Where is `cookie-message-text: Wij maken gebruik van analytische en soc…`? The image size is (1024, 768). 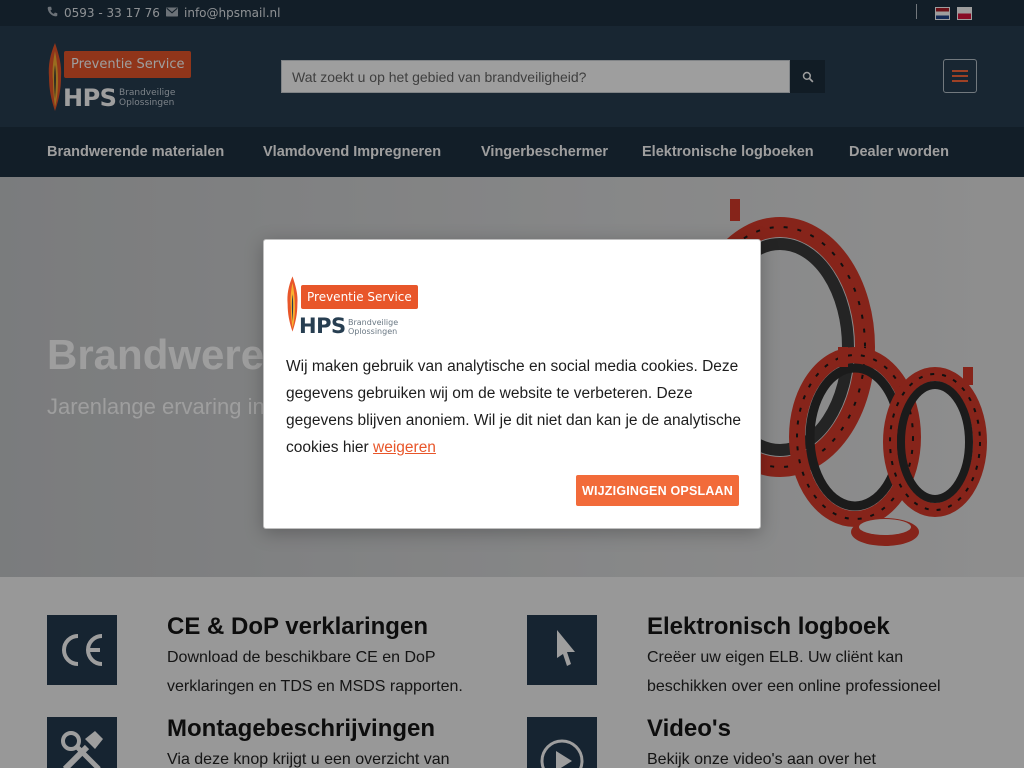
cookie-message-text: Wij maken gebruik van analytische en soc… is located at coordinates (513, 407).